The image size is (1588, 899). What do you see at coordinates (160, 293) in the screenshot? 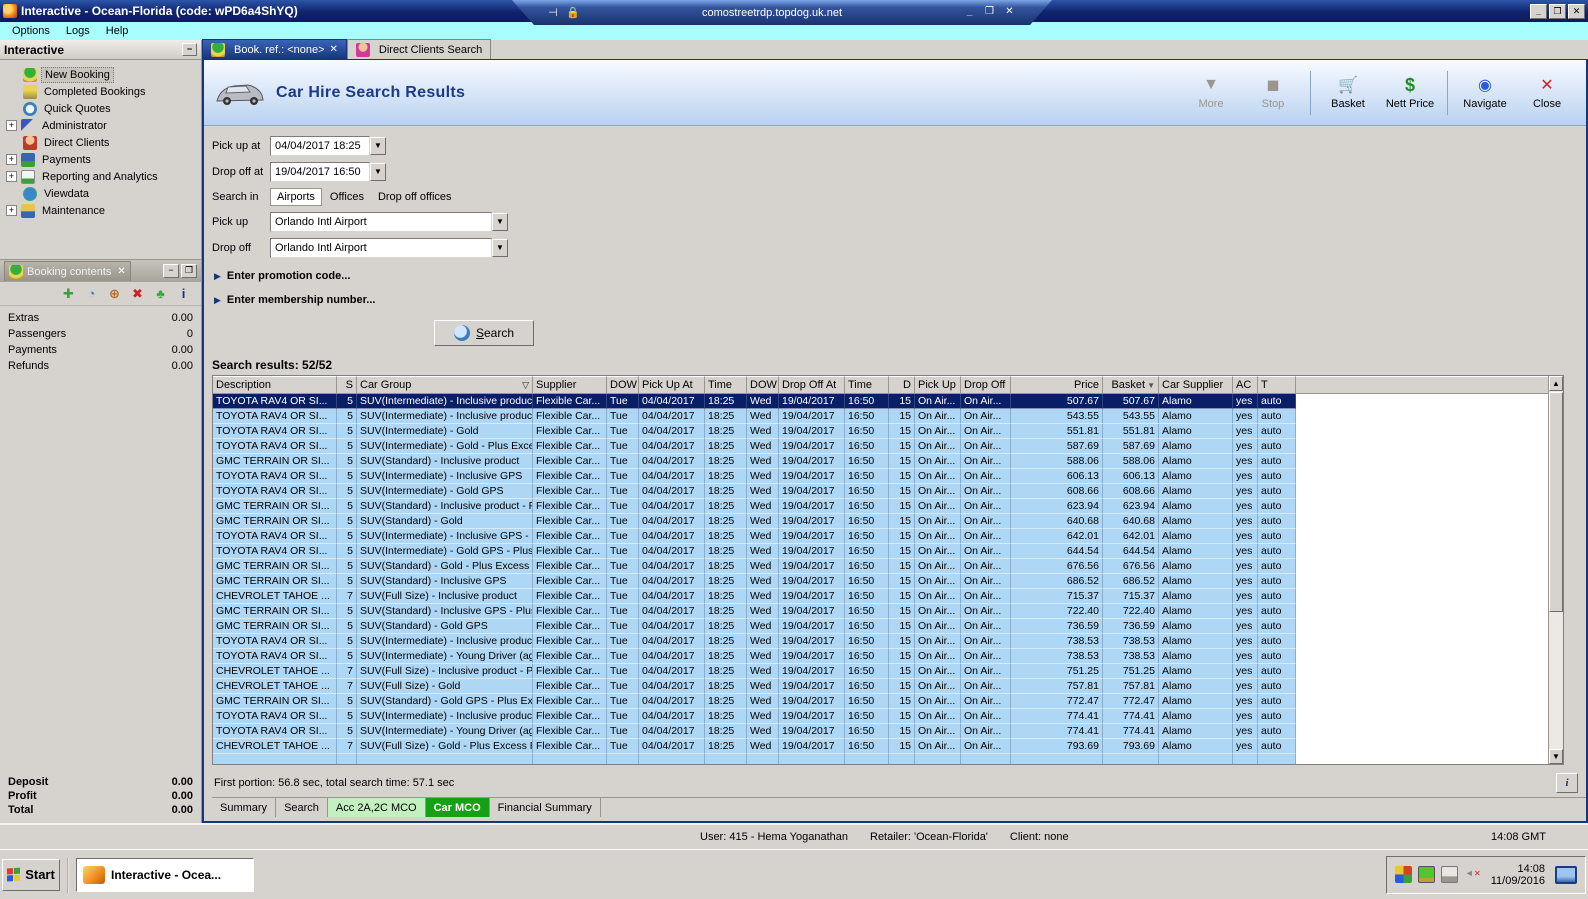
I see `holiday-icon: ♣` at bounding box center [160, 293].